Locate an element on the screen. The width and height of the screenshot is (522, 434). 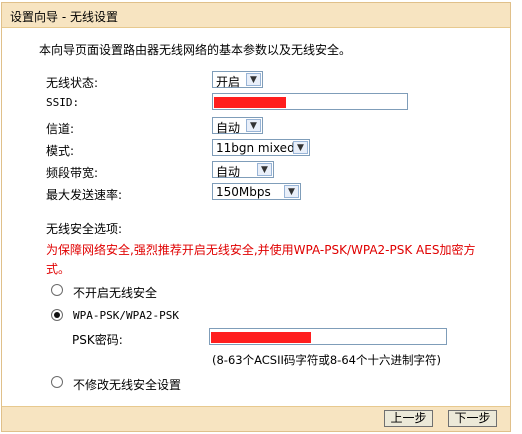
psk-label: PSK密码: is located at coordinates (97, 340).